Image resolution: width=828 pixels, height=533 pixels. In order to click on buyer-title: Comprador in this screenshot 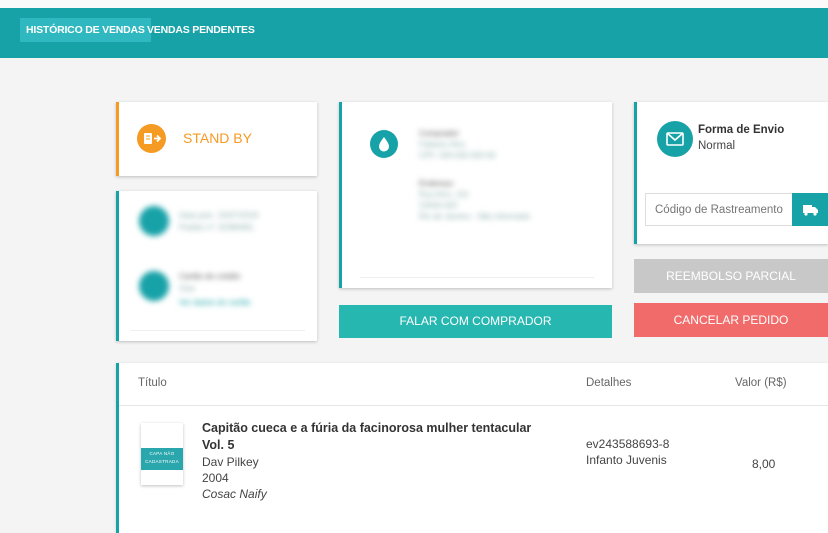, I will do `click(439, 133)`.